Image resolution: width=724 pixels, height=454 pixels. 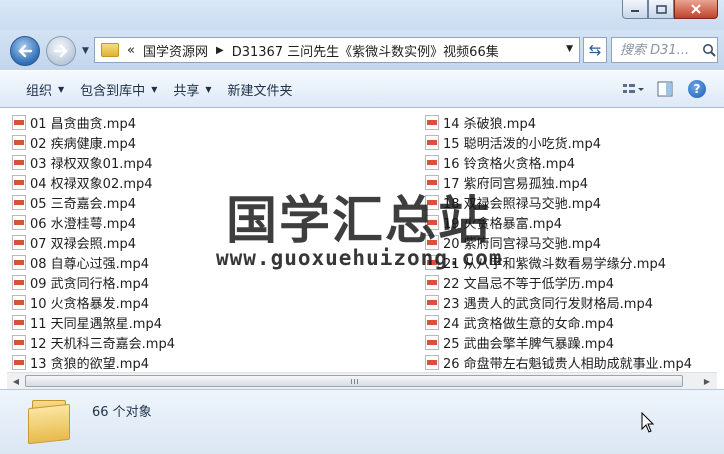 I want to click on scroll-right-icon: ▶, so click(x=707, y=381).